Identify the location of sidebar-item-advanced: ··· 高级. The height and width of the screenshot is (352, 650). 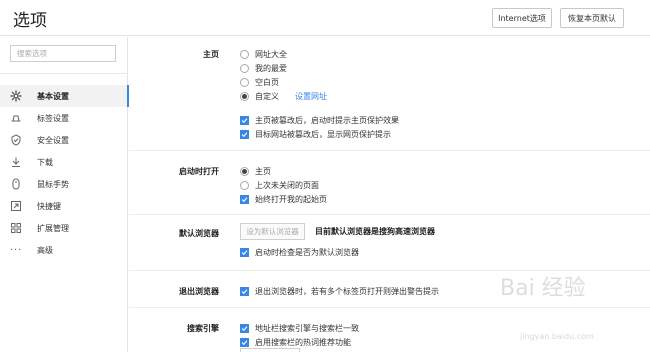
(64, 250).